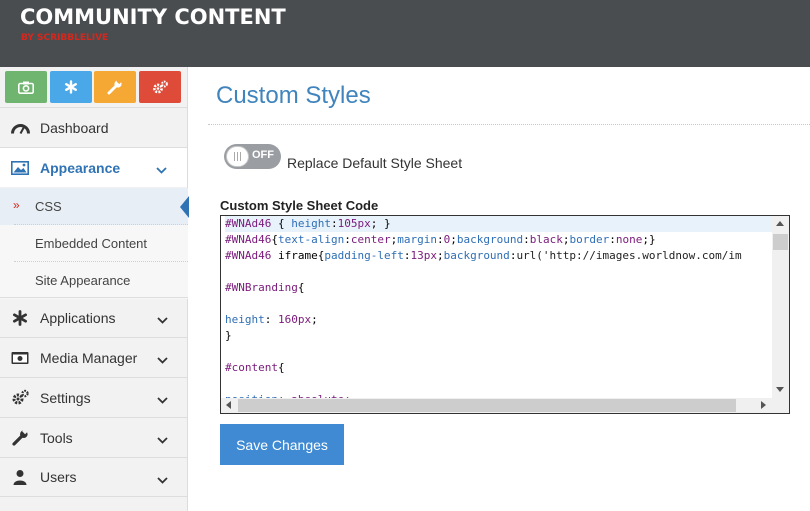 The width and height of the screenshot is (810, 511). I want to click on code-line: #content{, so click(499, 368).